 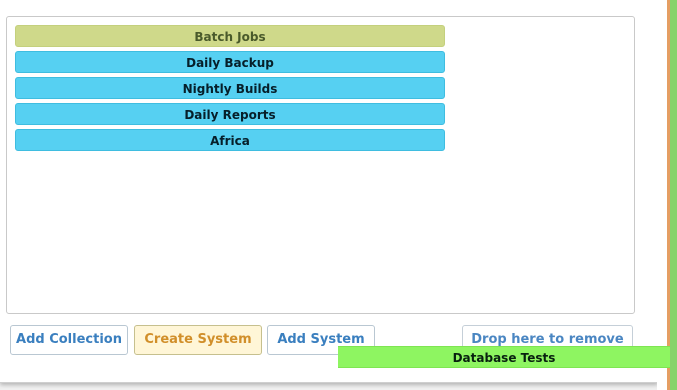 I want to click on green-edge-strip, so click(x=673, y=195).